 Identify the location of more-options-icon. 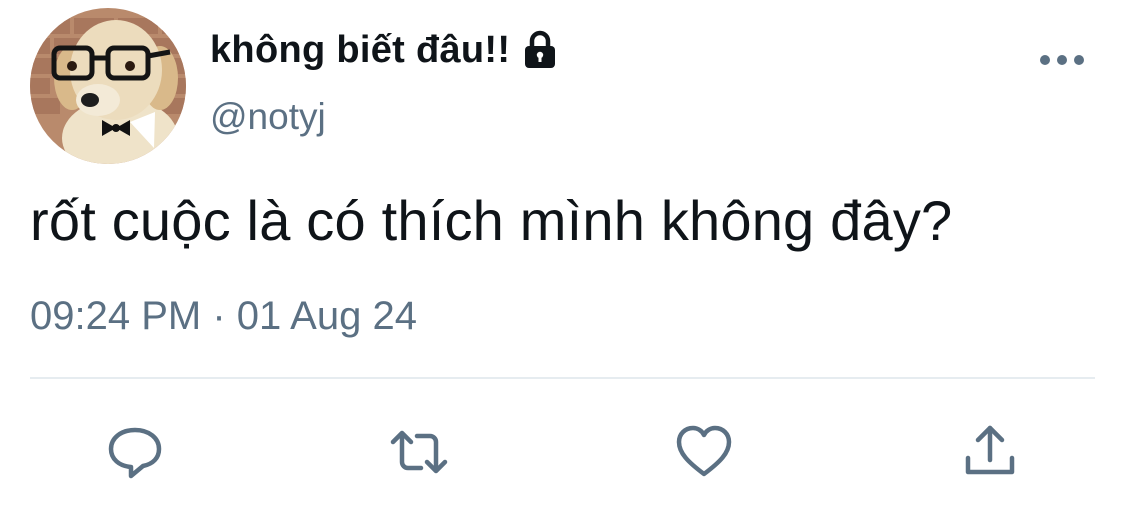
(1062, 60).